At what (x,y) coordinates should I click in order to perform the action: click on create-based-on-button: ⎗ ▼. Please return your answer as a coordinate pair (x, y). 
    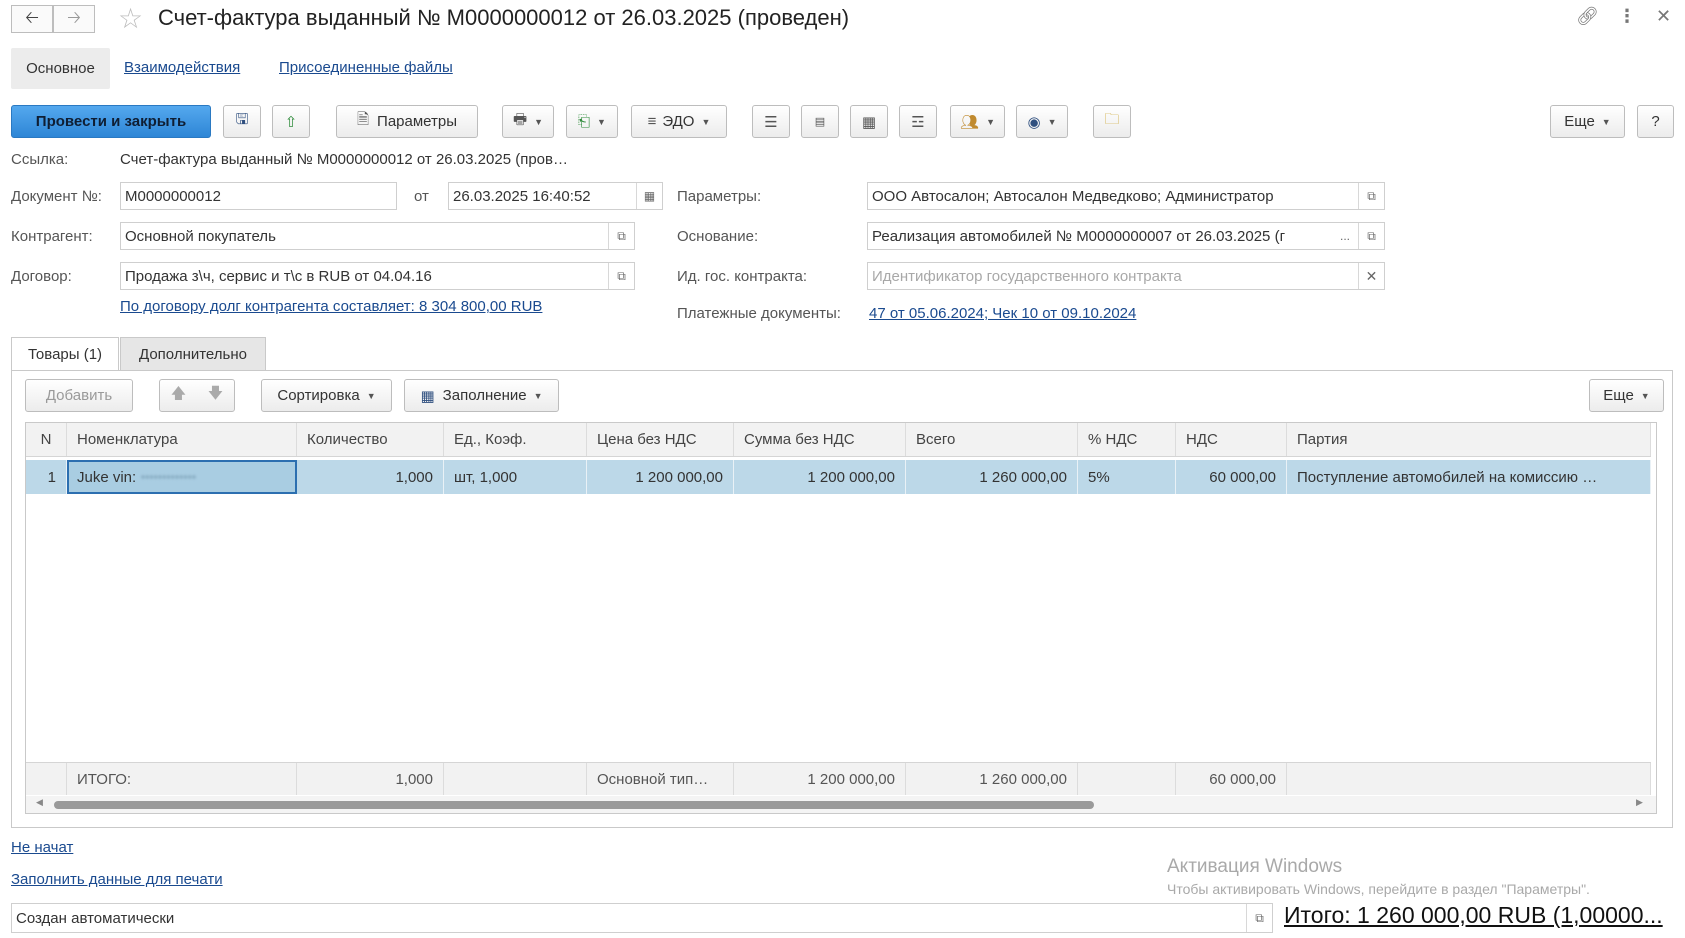
    Looking at the image, I should click on (592, 121).